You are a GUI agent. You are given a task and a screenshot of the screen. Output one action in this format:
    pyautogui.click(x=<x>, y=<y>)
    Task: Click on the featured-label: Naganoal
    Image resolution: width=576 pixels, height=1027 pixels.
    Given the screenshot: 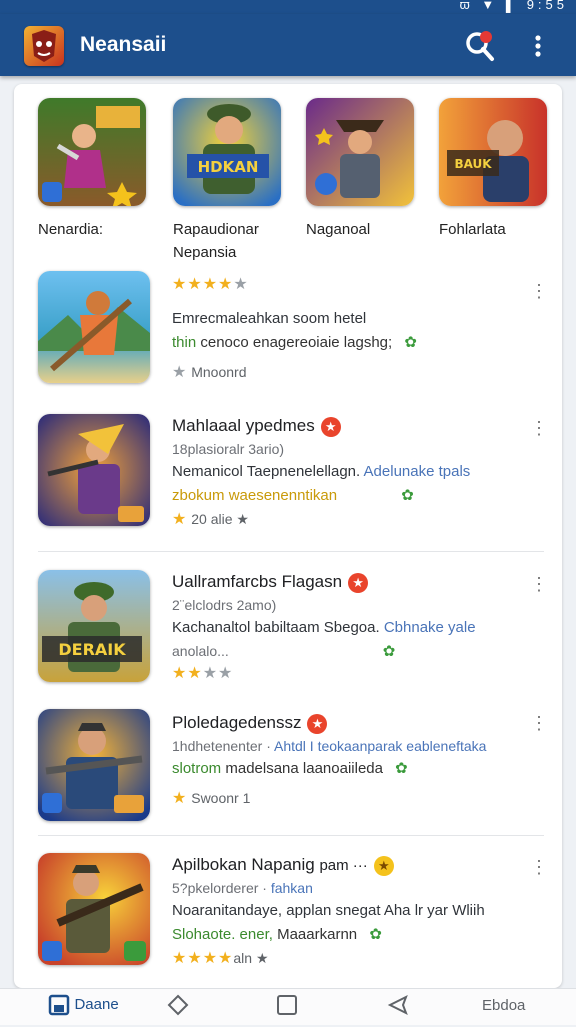 What is the action you would take?
    pyautogui.click(x=338, y=229)
    